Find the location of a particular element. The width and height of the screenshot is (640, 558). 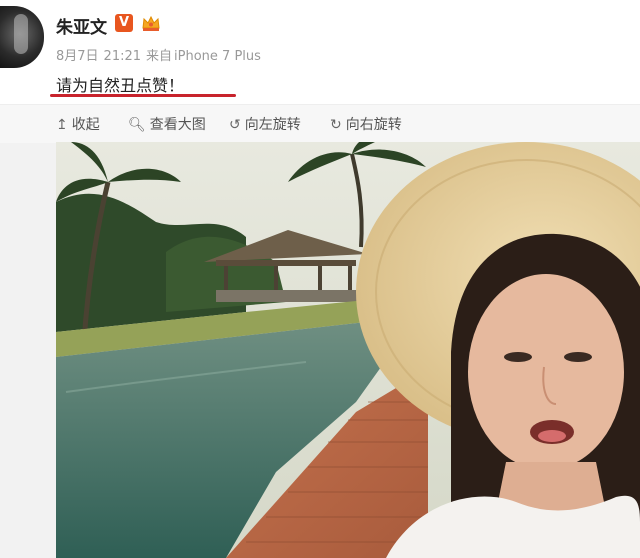

rotate-left-button: ↺ 向左旋转 is located at coordinates (265, 124).